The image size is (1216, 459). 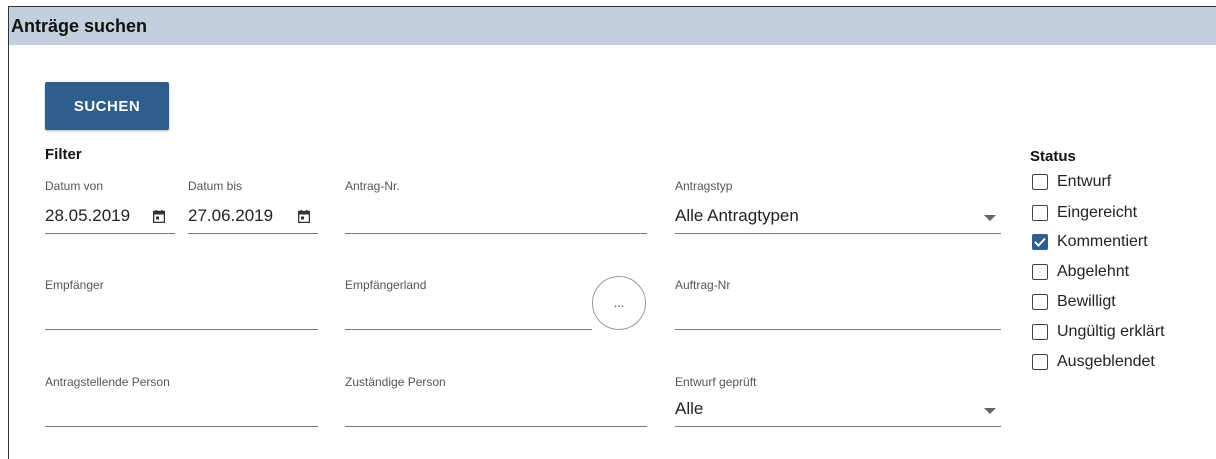 I want to click on status-checkbox-abgelehnt: Abgelehnt, so click(x=1080, y=272).